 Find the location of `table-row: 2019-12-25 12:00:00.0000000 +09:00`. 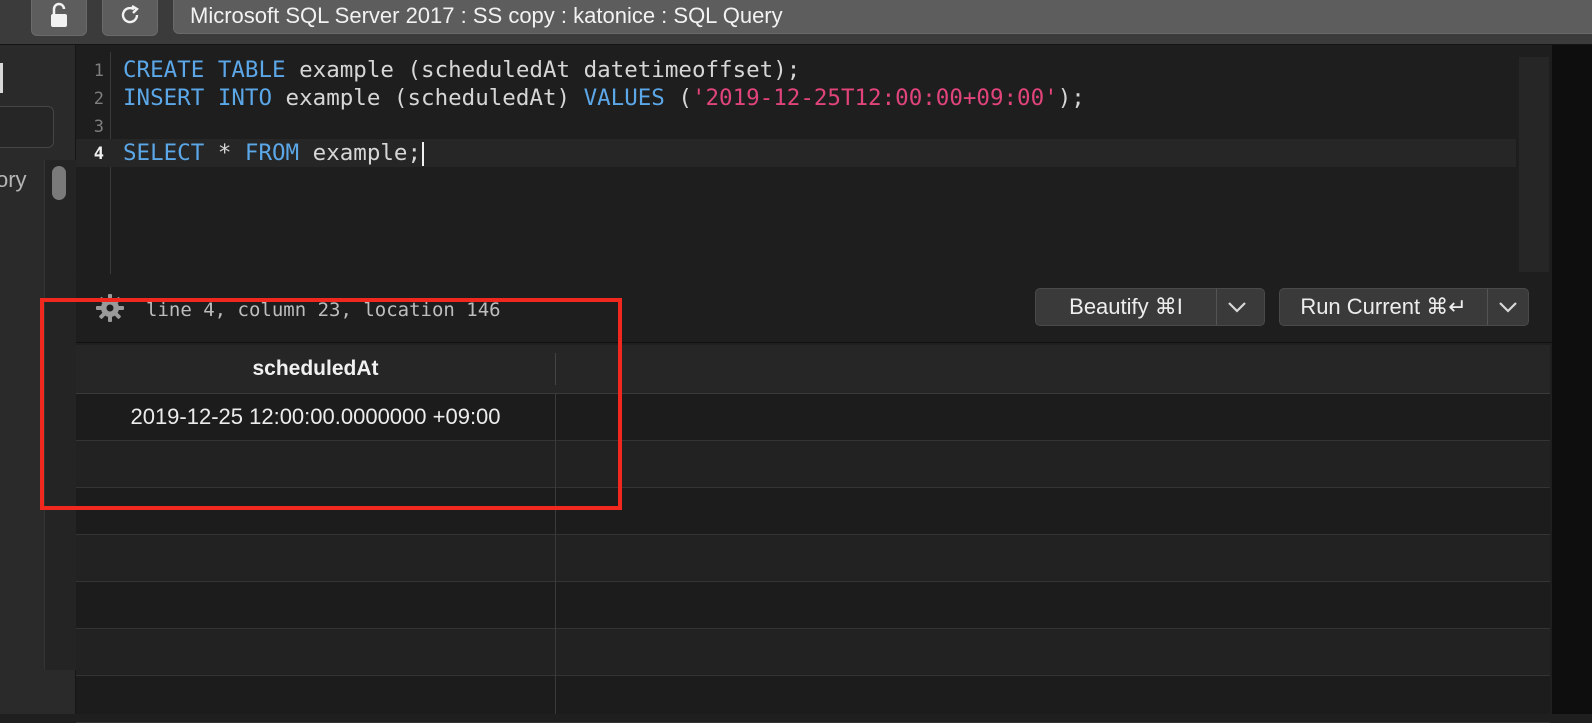

table-row: 2019-12-25 12:00:00.0000000 +09:00 is located at coordinates (813, 417).